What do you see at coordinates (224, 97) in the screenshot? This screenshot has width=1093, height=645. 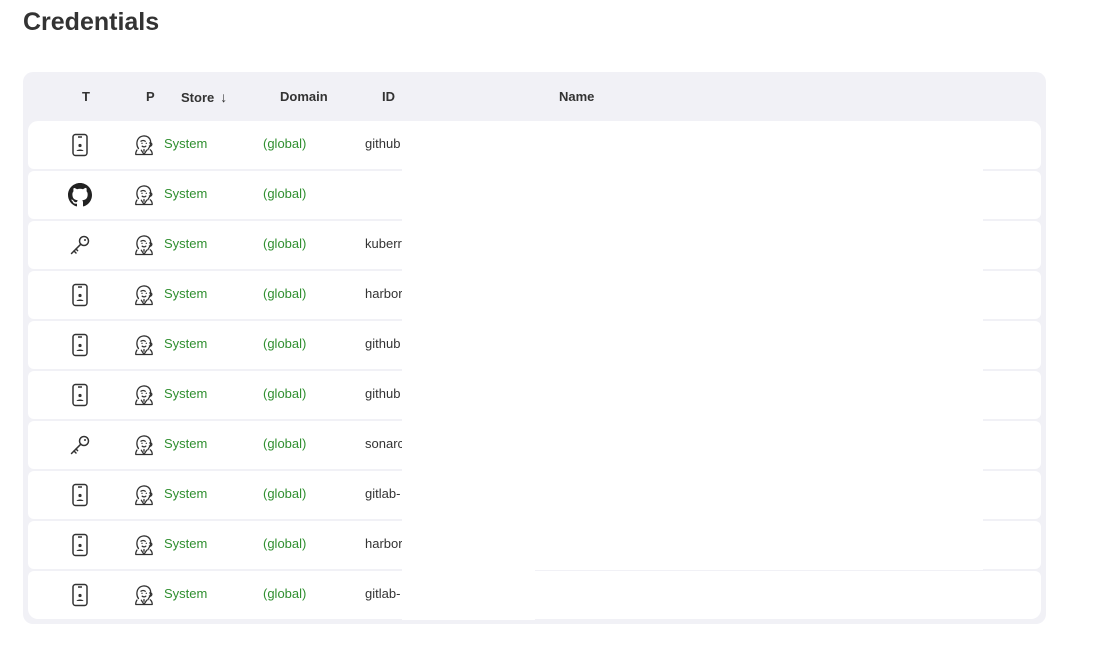 I see `sort-arrow-icon: ↓` at bounding box center [224, 97].